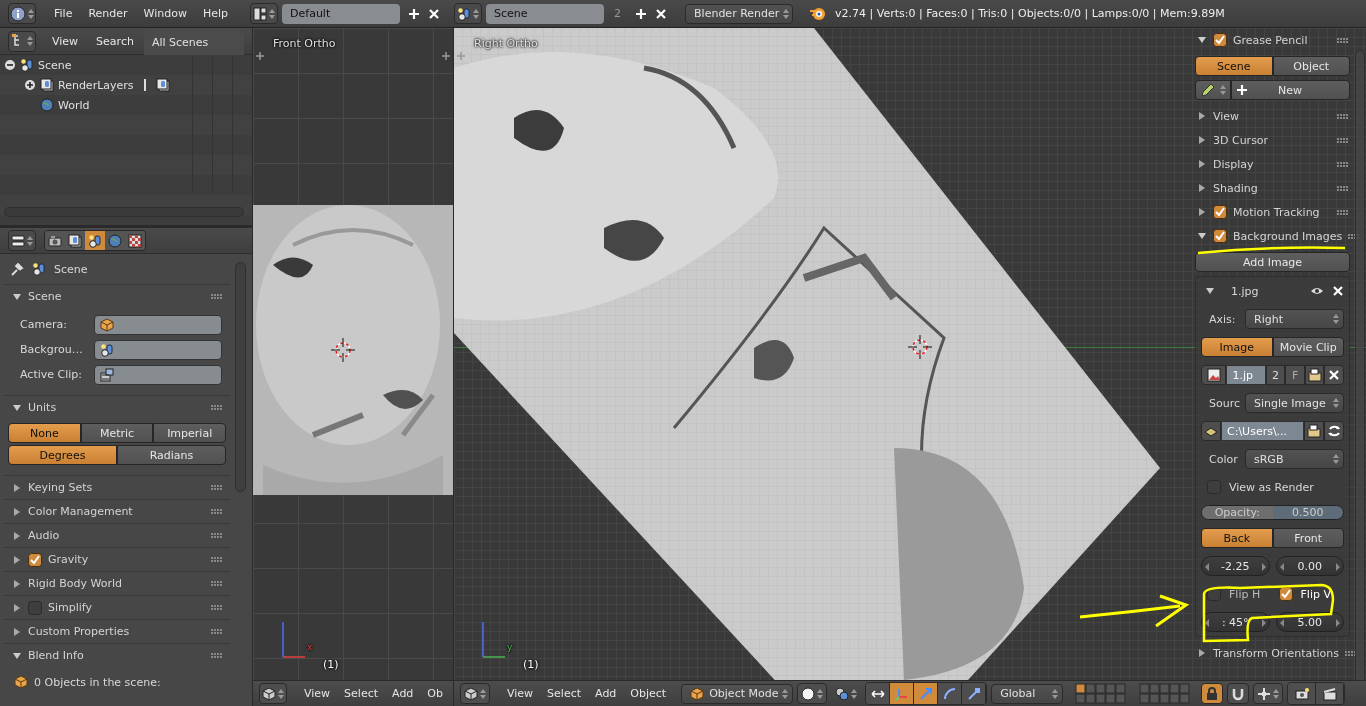 This screenshot has width=1366, height=706. I want to click on collapse-toggle-icon, so click(10, 65).